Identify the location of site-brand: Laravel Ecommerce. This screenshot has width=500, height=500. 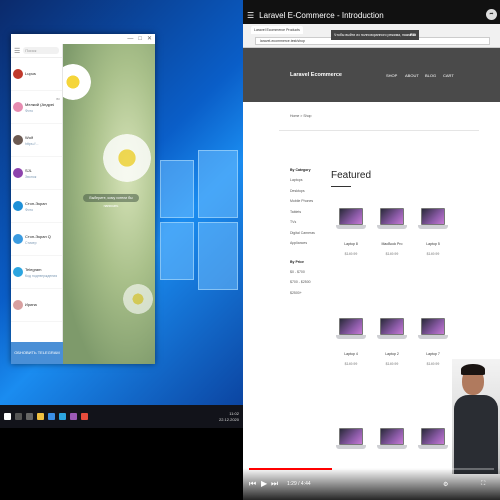
(316, 75).